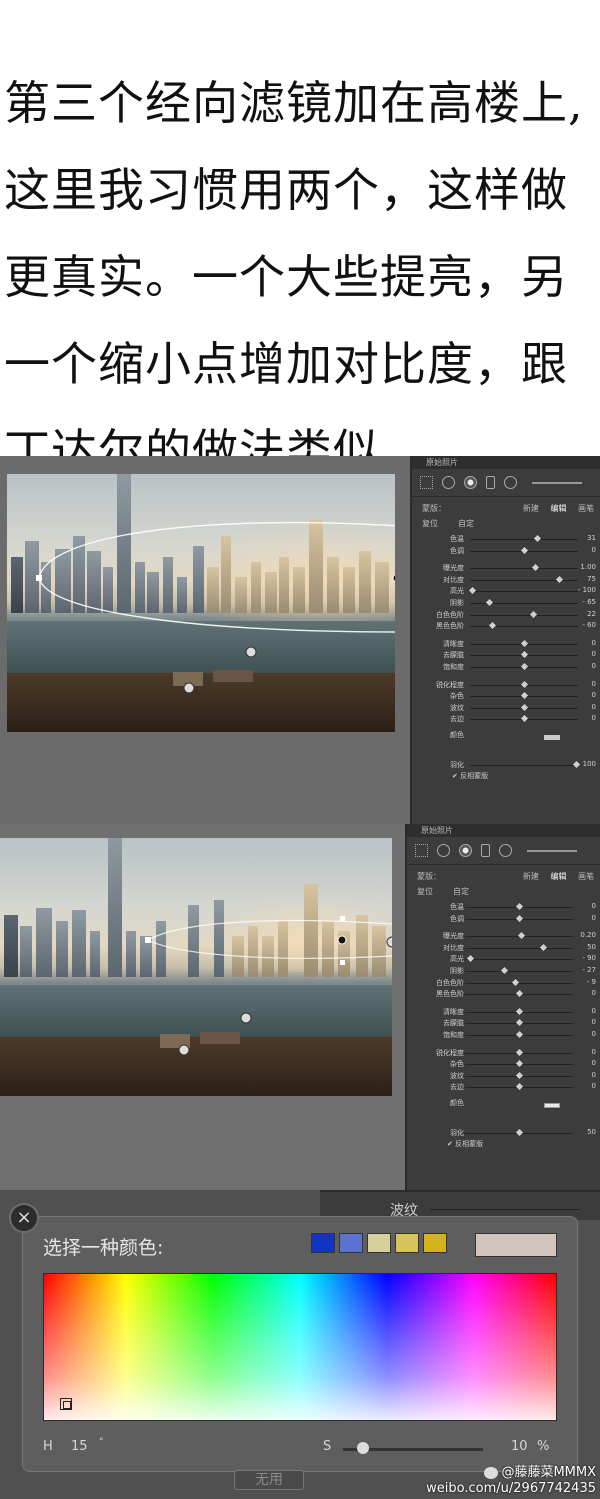  I want to click on slider-row: 波纹 0, so click(503, 1076).